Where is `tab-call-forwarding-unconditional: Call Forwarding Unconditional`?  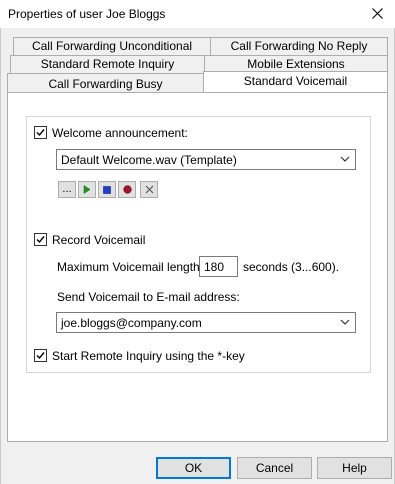
tab-call-forwarding-unconditional: Call Forwarding Unconditional is located at coordinates (112, 46).